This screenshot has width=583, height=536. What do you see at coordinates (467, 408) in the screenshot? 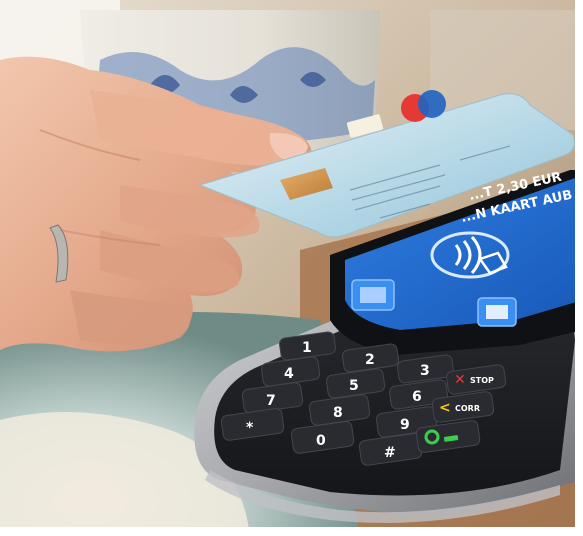
I see `corr-key-label: CORR` at bounding box center [467, 408].